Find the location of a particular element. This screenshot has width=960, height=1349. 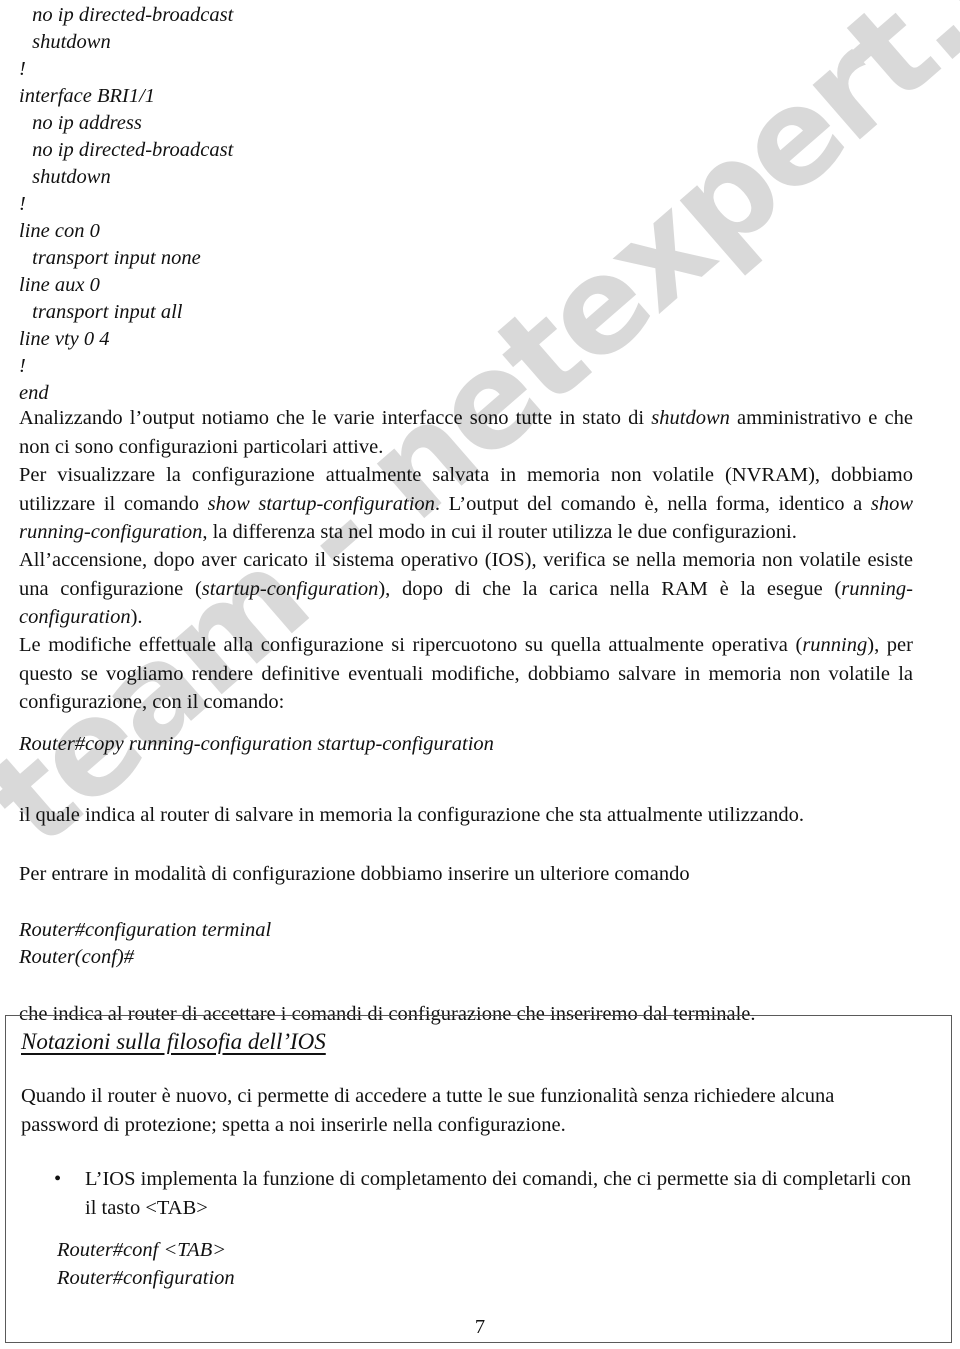

config-line: transport input none is located at coordinates (114, 258).